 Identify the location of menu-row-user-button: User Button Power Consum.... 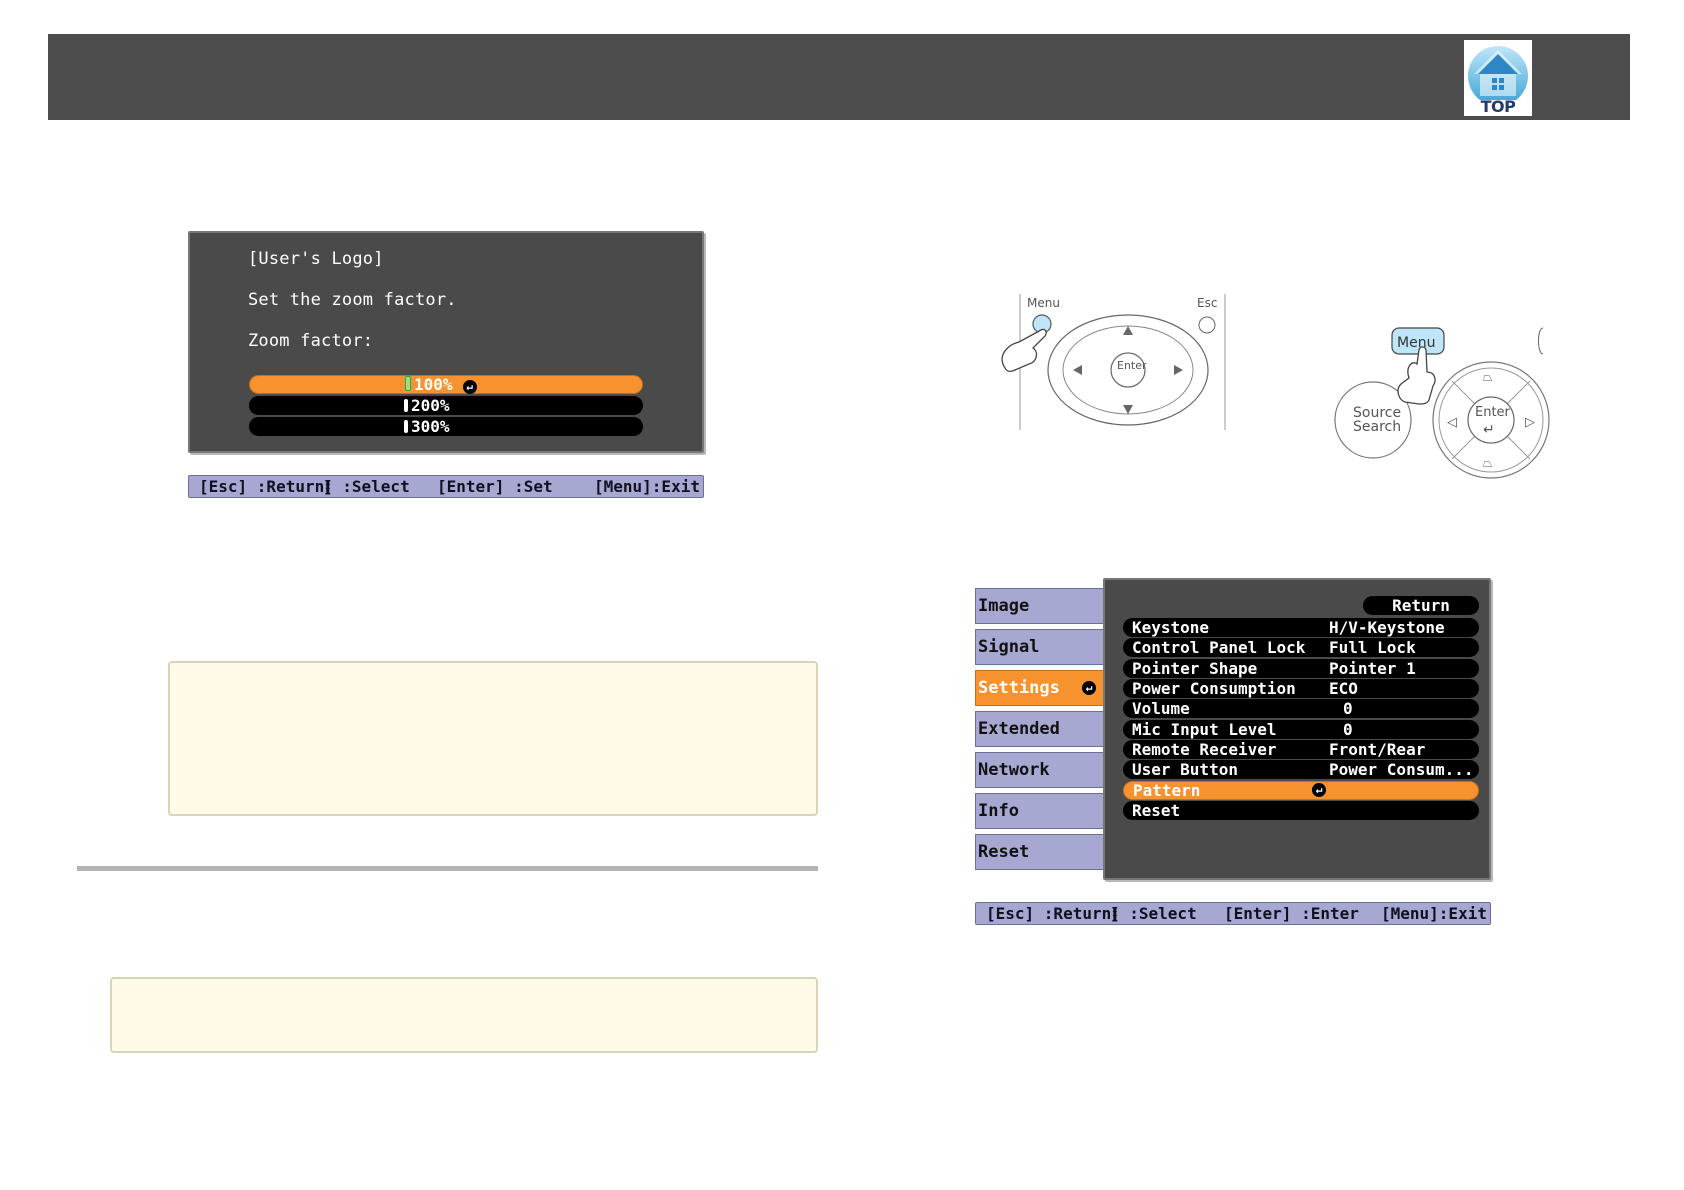
(1301, 769).